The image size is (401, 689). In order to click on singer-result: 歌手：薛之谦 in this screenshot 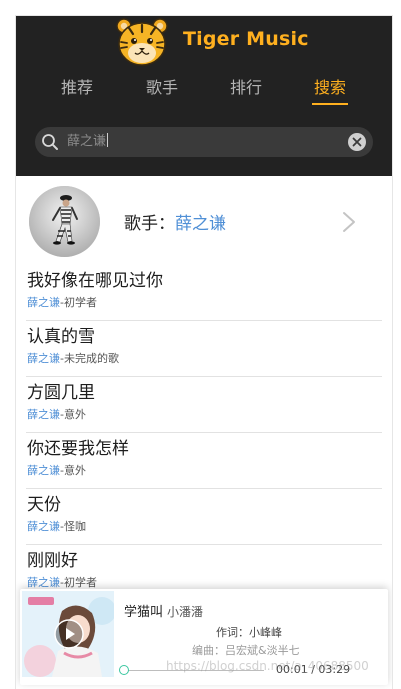, I will do `click(204, 220)`.